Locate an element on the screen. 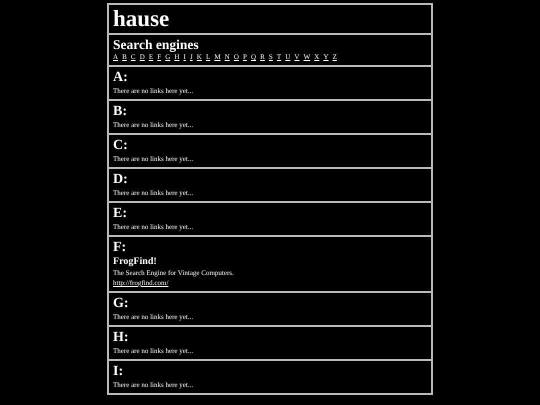  section-heading: I: is located at coordinates (118, 372).